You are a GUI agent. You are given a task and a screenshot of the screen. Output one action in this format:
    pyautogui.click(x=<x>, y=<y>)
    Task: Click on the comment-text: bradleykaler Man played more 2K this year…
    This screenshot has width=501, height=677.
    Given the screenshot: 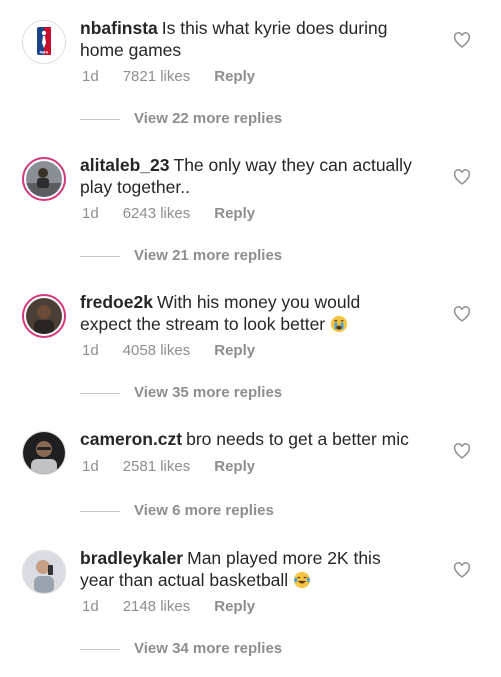 What is the action you would take?
    pyautogui.click(x=247, y=569)
    